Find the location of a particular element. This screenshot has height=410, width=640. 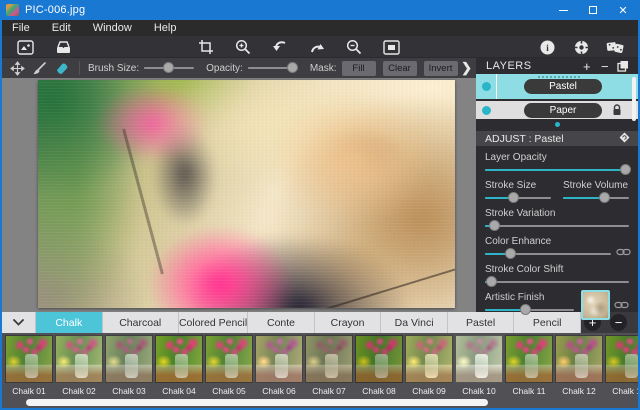

stroke-variation-slider is located at coordinates (557, 226).